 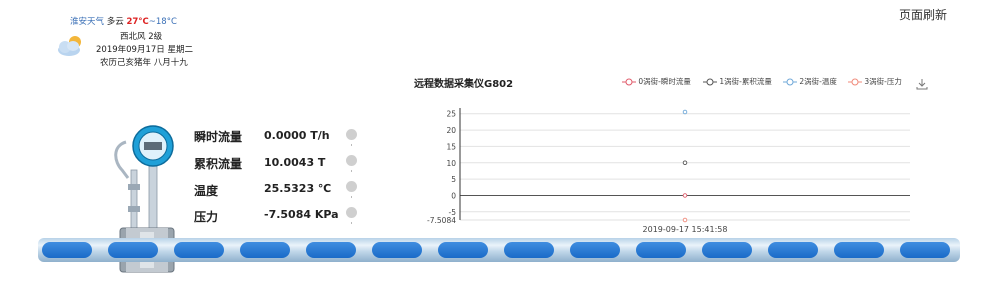 What do you see at coordinates (351, 186) in the screenshot?
I see `status-indicator-temperature` at bounding box center [351, 186].